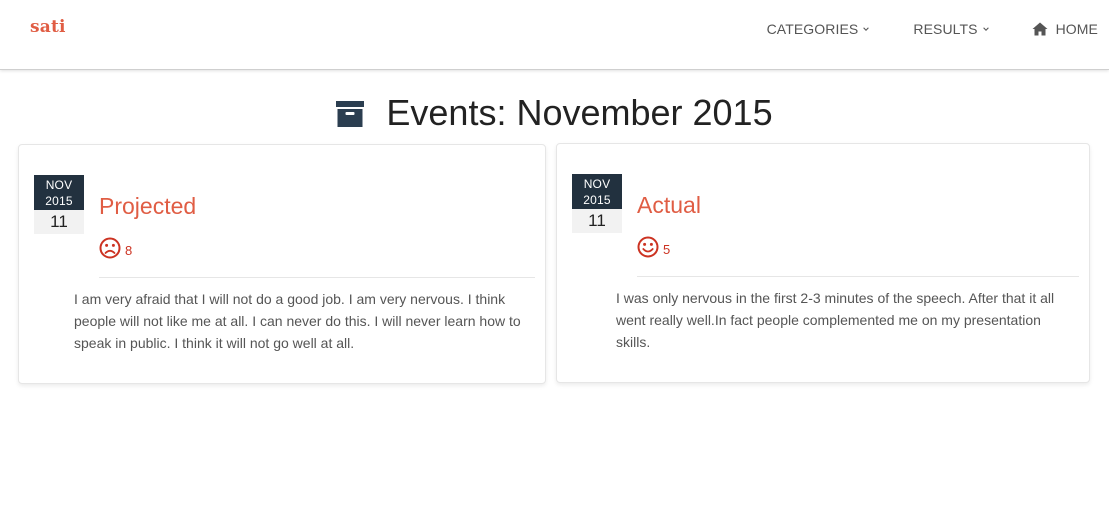 This screenshot has height=531, width=1109. What do you see at coordinates (667, 249) in the screenshot?
I see `mood-score: 5` at bounding box center [667, 249].